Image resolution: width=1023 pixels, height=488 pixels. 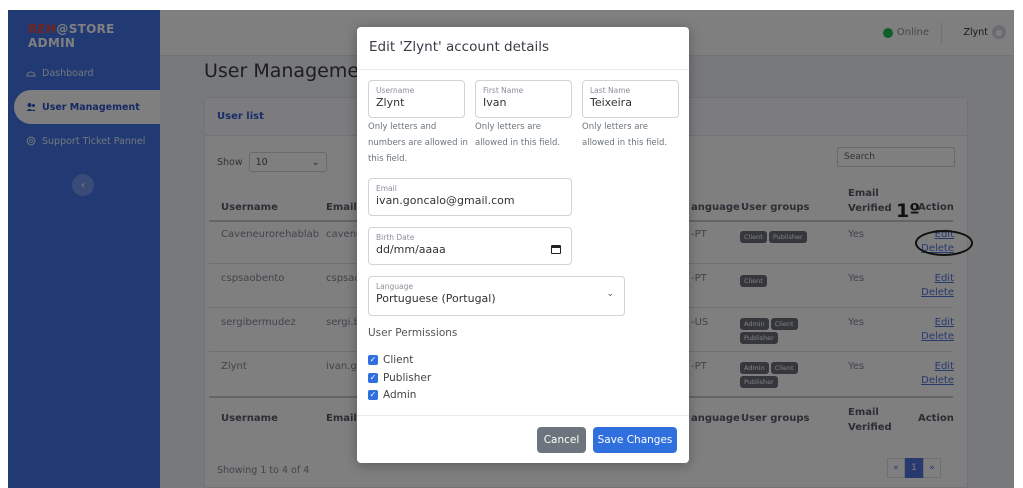 I want to click on last-name-help: Only letters are allowed in this field., so click(x=625, y=135).